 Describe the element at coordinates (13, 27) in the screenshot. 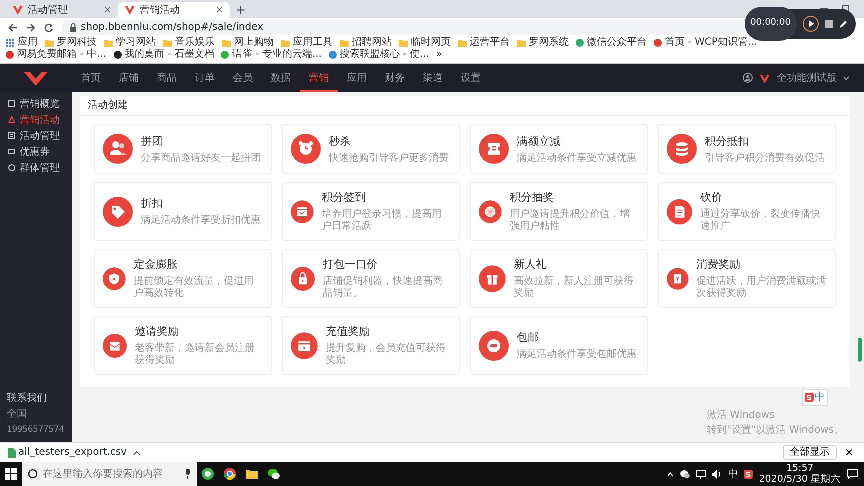

I see `back-icon` at that location.